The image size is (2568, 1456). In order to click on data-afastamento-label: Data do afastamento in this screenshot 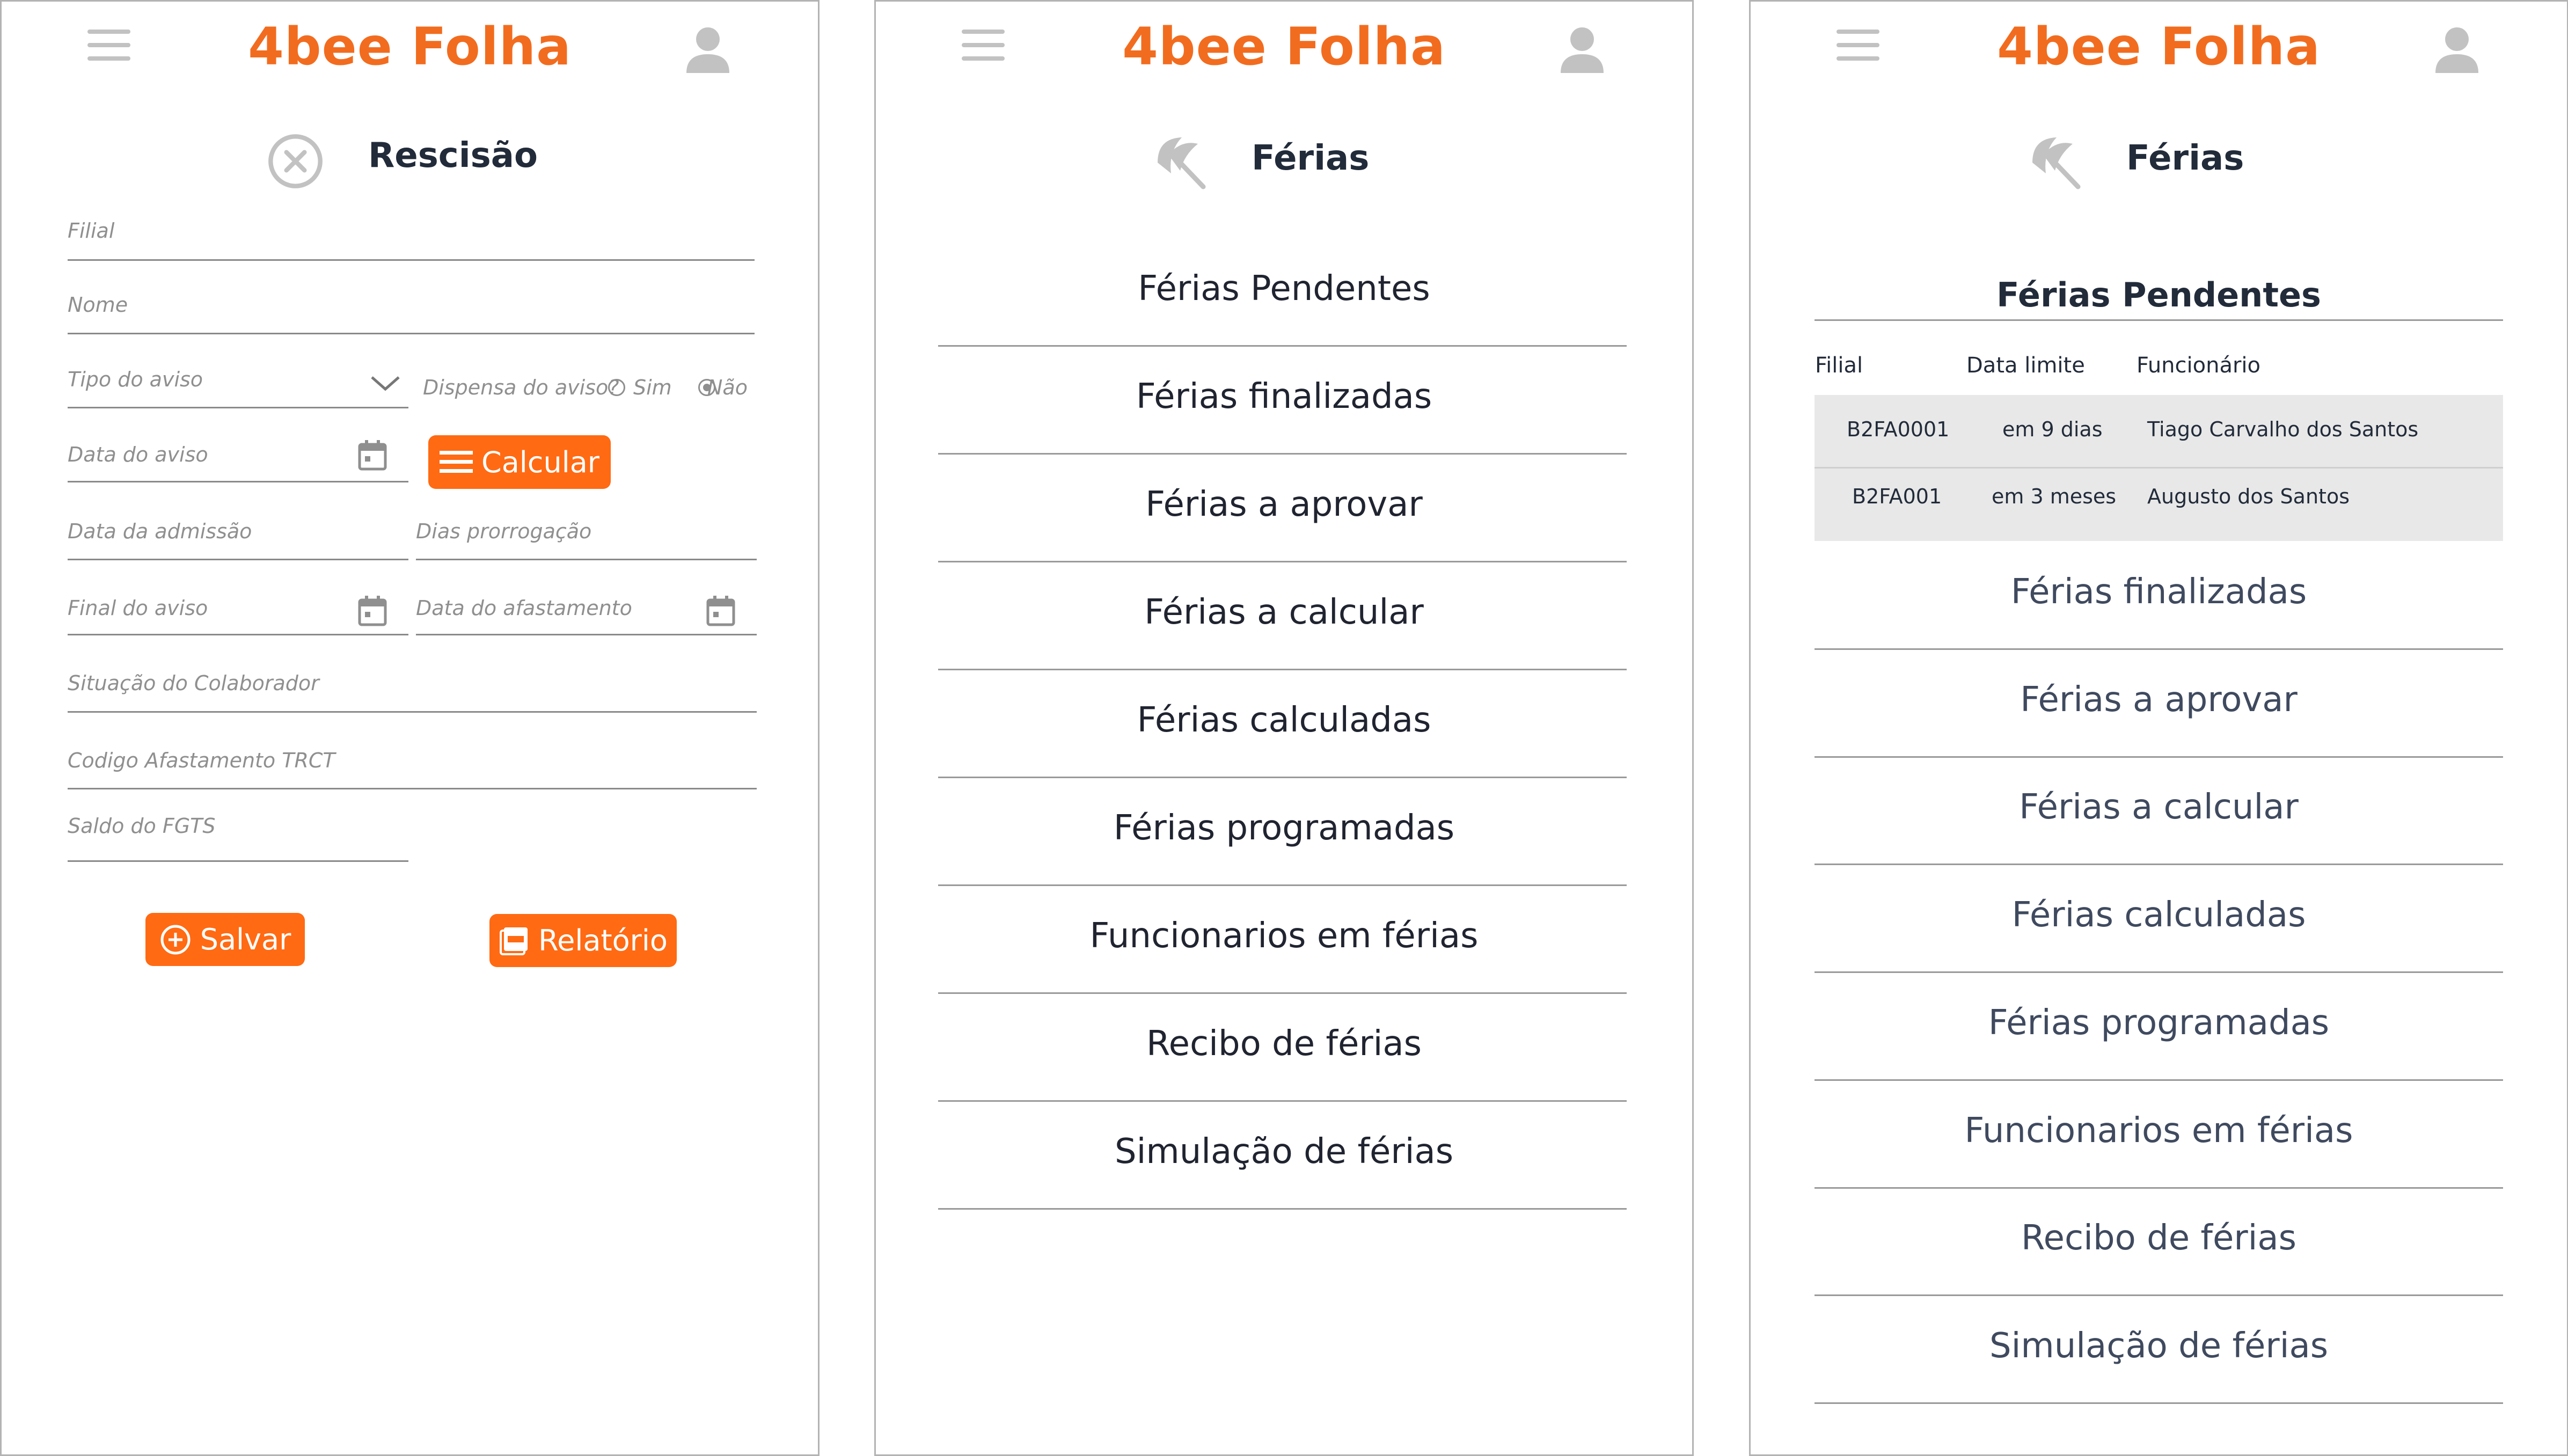, I will do `click(524, 608)`.